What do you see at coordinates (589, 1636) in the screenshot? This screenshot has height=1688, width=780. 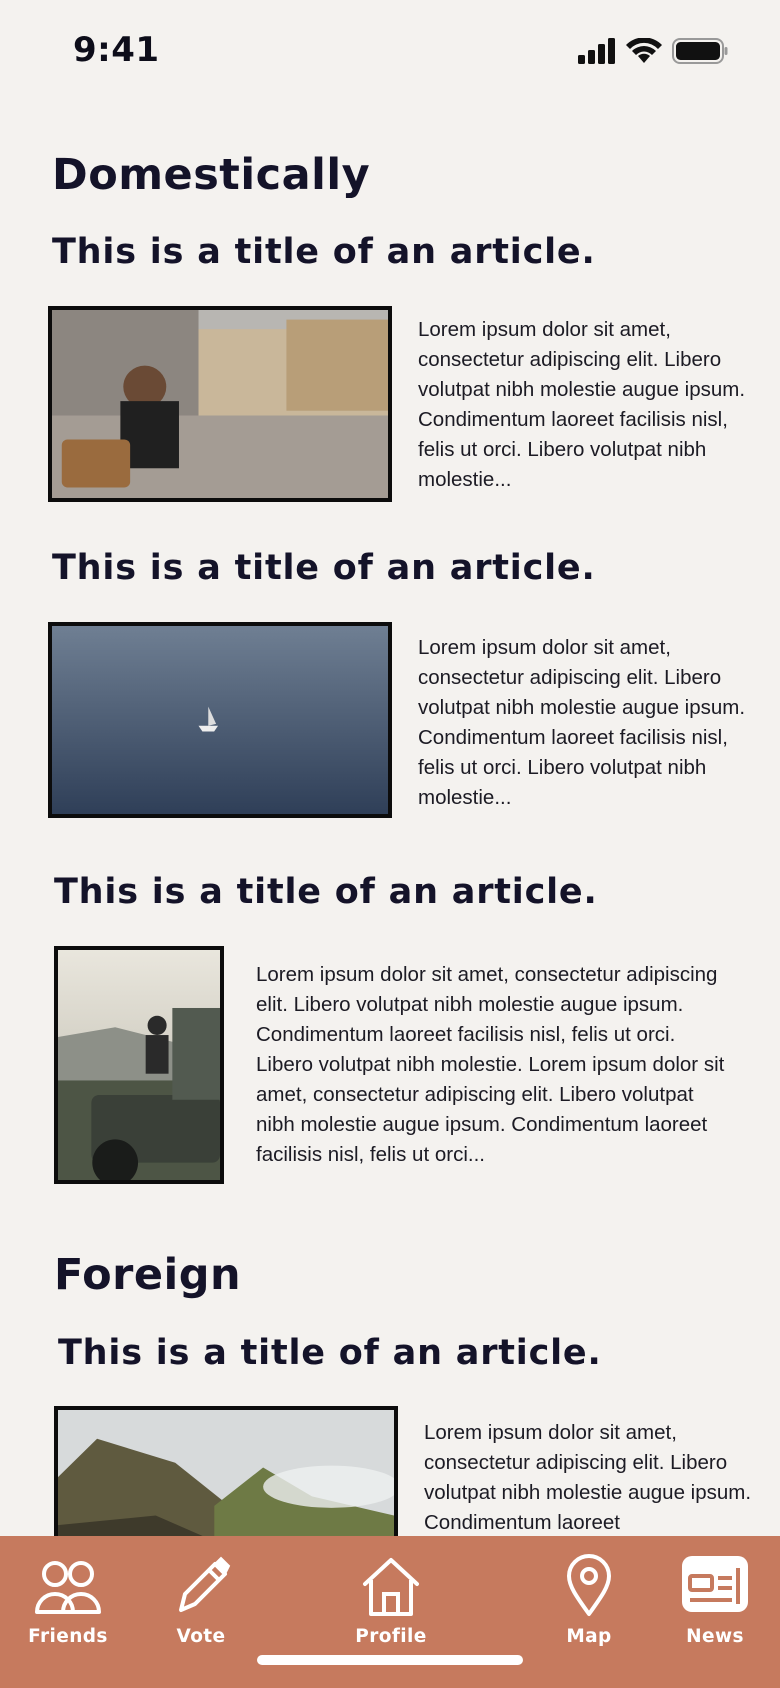 I see `tab-label: Map` at bounding box center [589, 1636].